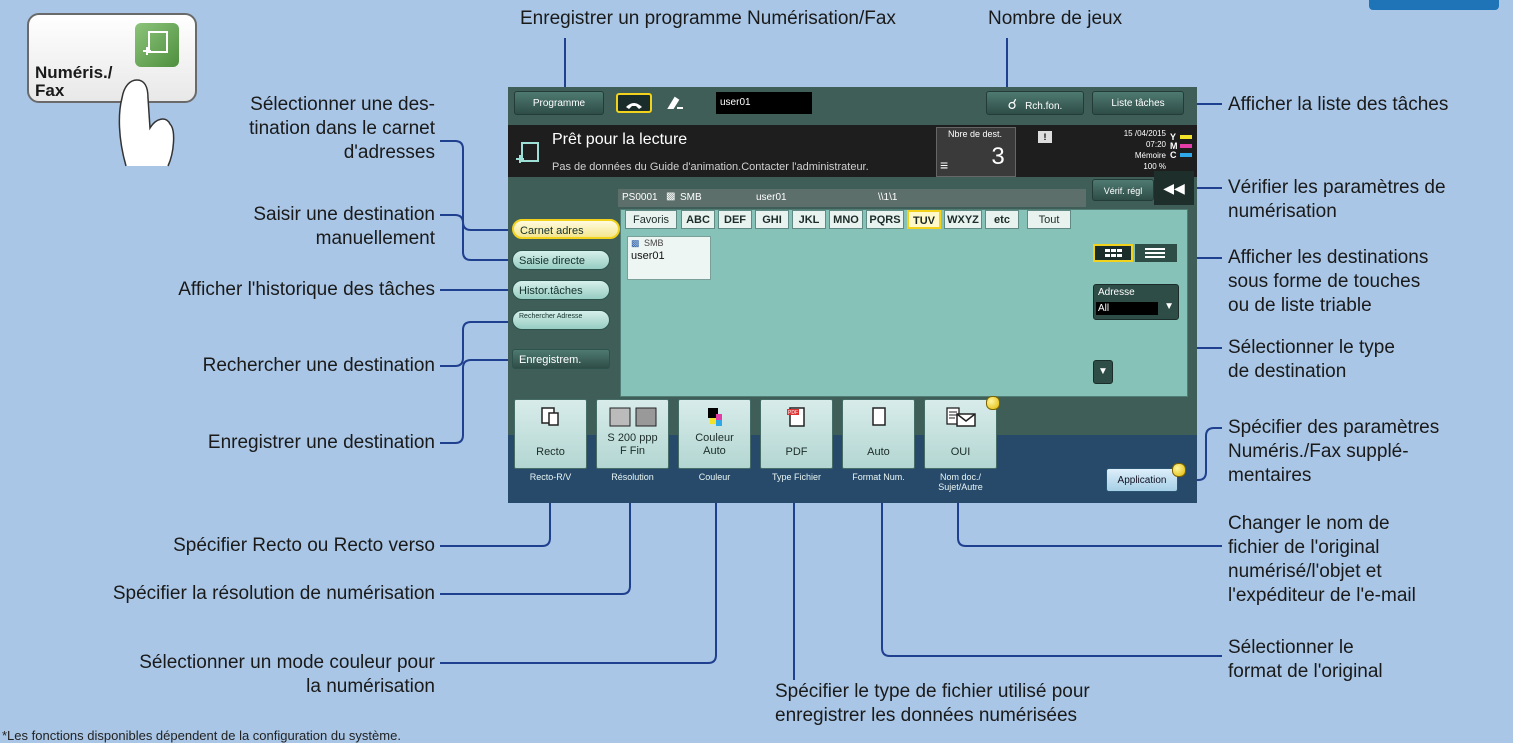 The height and width of the screenshot is (743, 1513). Describe the element at coordinates (691, 197) in the screenshot. I see `dest-bar-type: SMB` at that location.